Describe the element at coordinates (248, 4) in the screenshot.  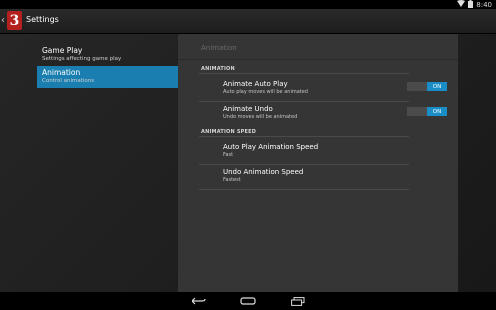
I see `status-bar: 8:40` at that location.